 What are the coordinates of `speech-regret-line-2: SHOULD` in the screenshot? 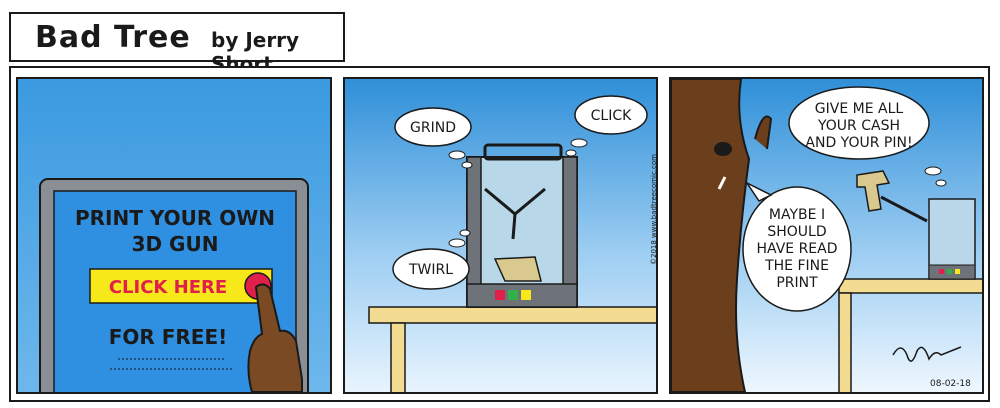 It's located at (796, 232).